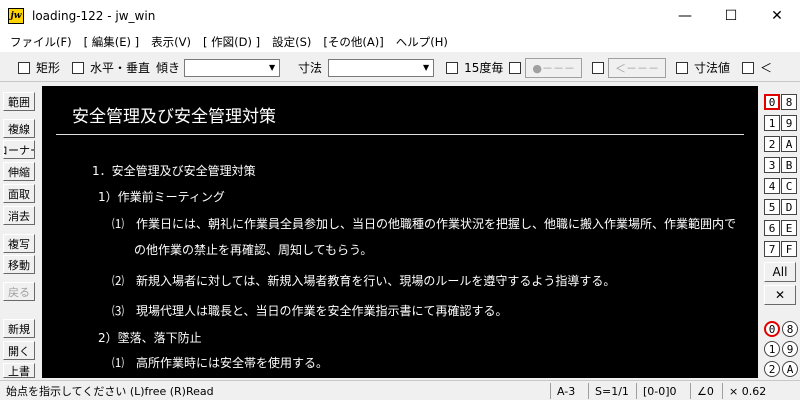 The height and width of the screenshot is (400, 800). I want to click on layer-button: E, so click(789, 228).